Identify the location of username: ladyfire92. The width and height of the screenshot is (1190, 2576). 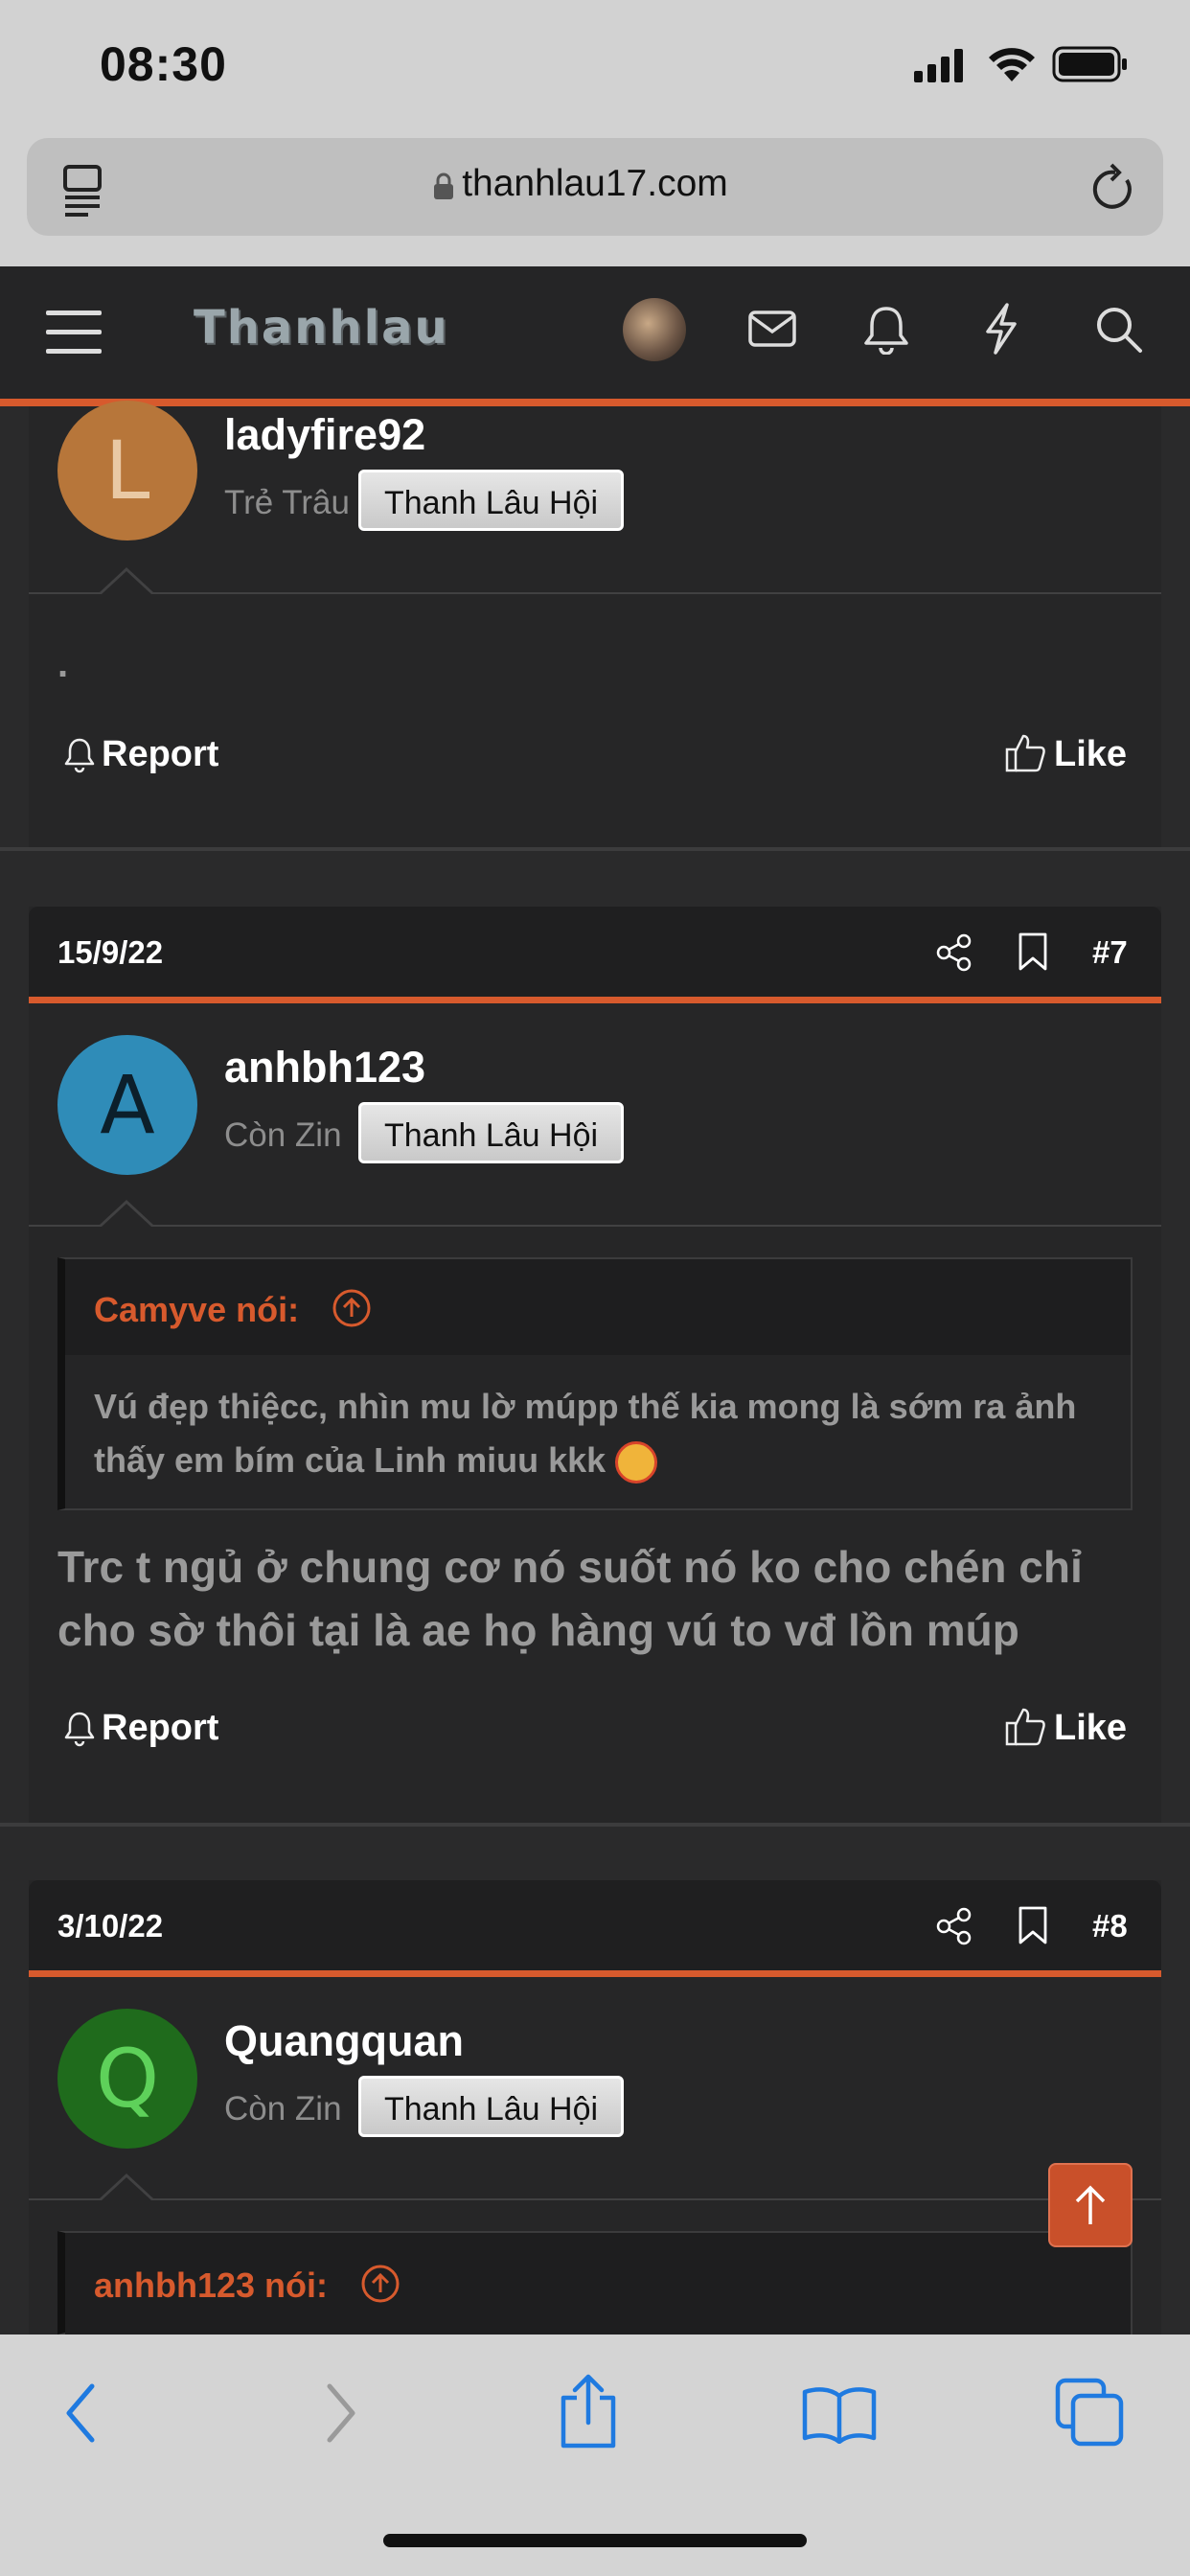
(325, 435).